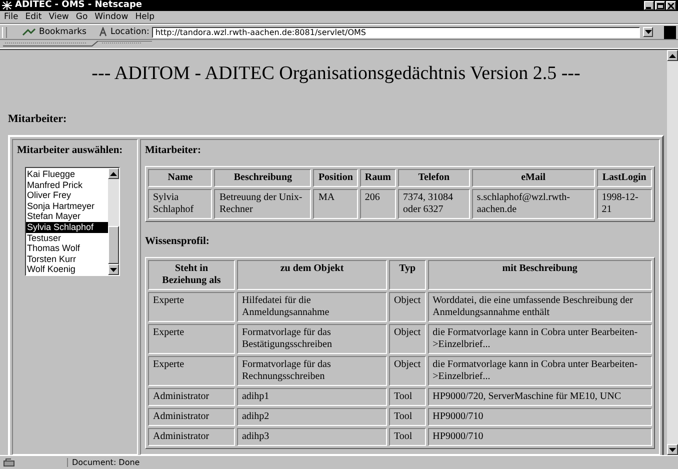 The image size is (678, 469). Describe the element at coordinates (67, 206) in the screenshot. I see `list-item: Sonja Hartmeyer` at that location.